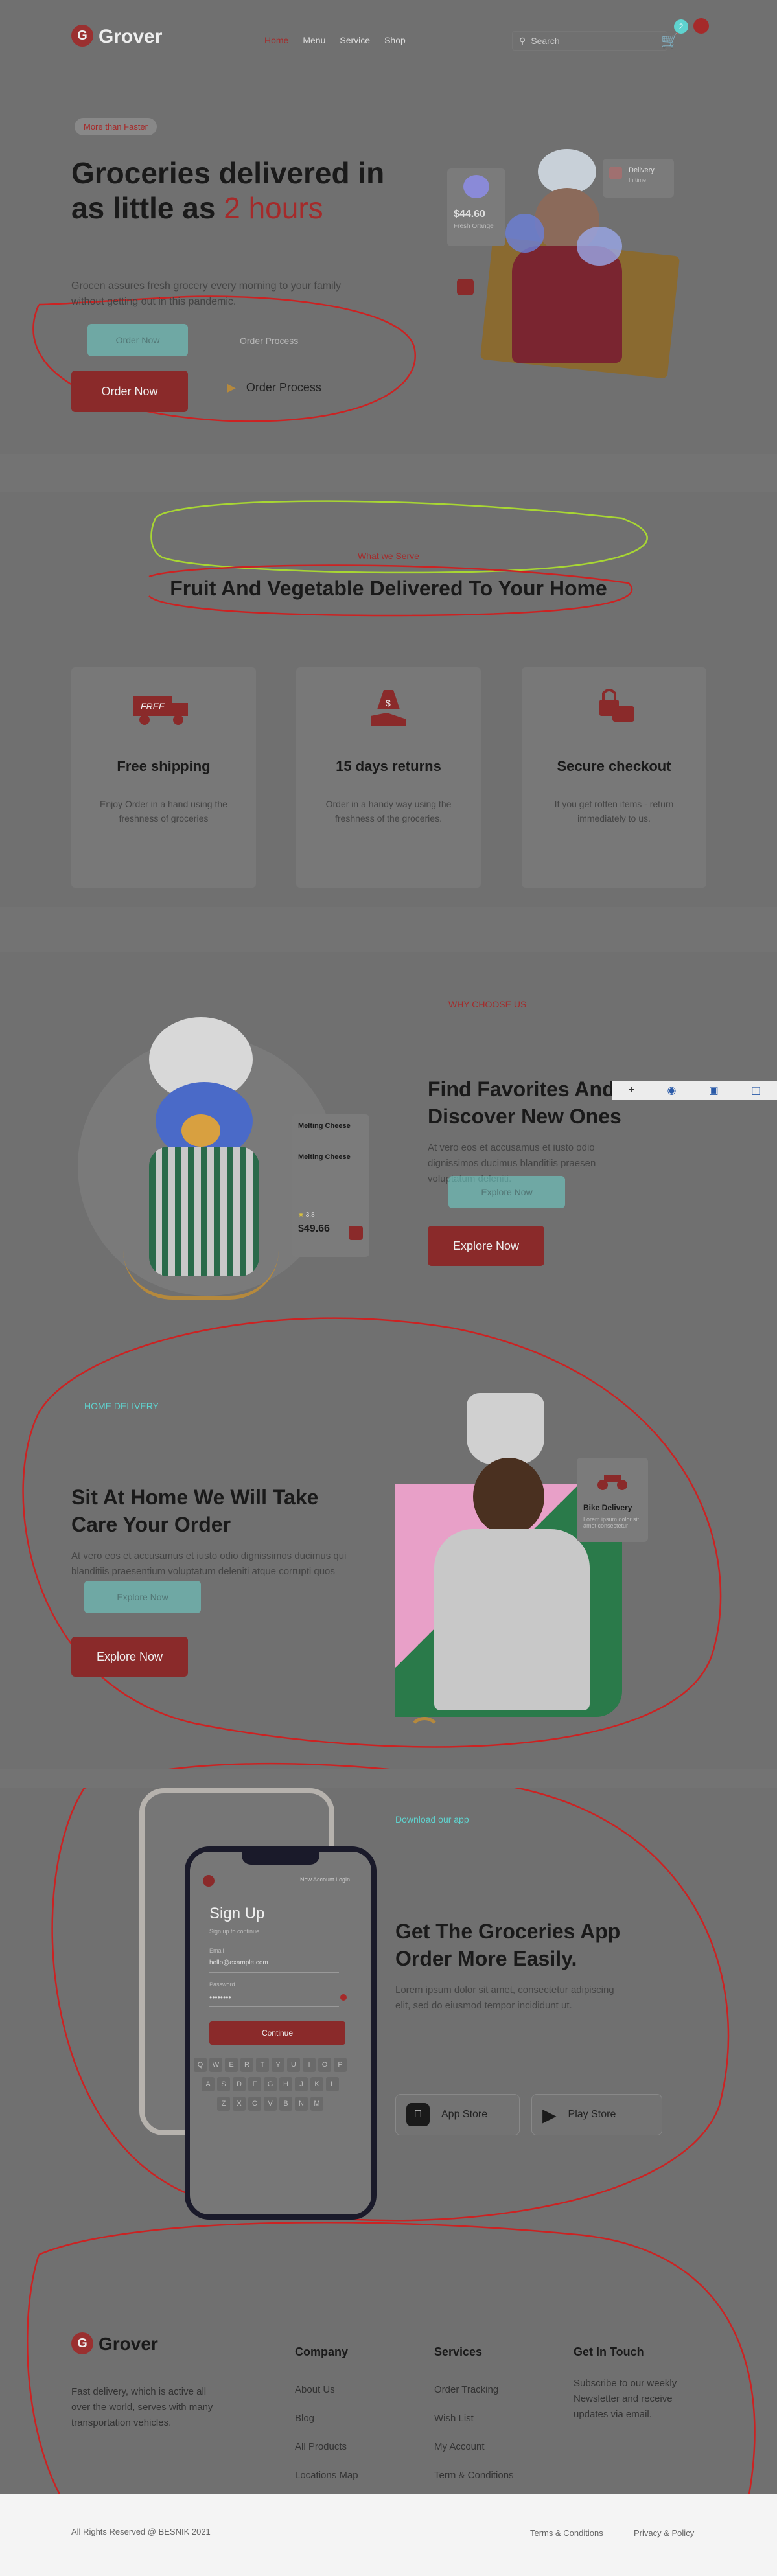 The width and height of the screenshot is (777, 2576). I want to click on keyboard-key: H, so click(285, 2084).